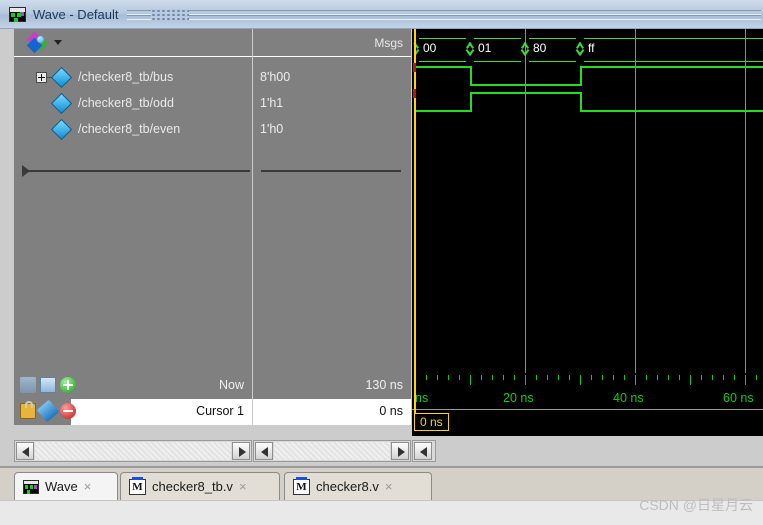  I want to click on tab-checker8: M checker8.v ×, so click(358, 486).